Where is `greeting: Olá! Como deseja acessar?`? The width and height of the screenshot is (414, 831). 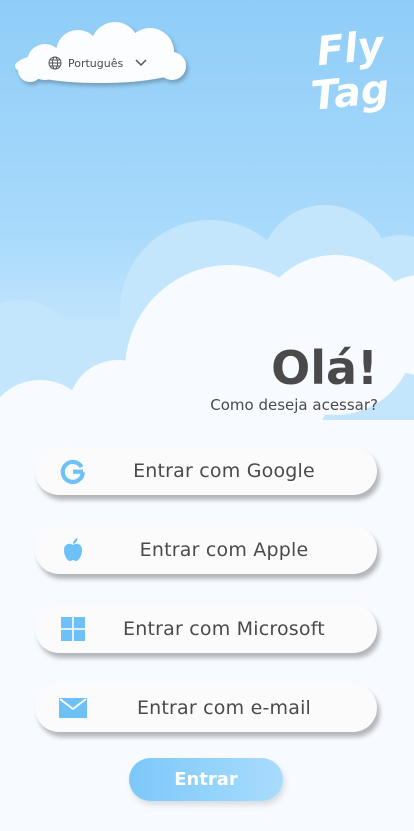
greeting: Olá! Como deseja acessar? is located at coordinates (294, 377).